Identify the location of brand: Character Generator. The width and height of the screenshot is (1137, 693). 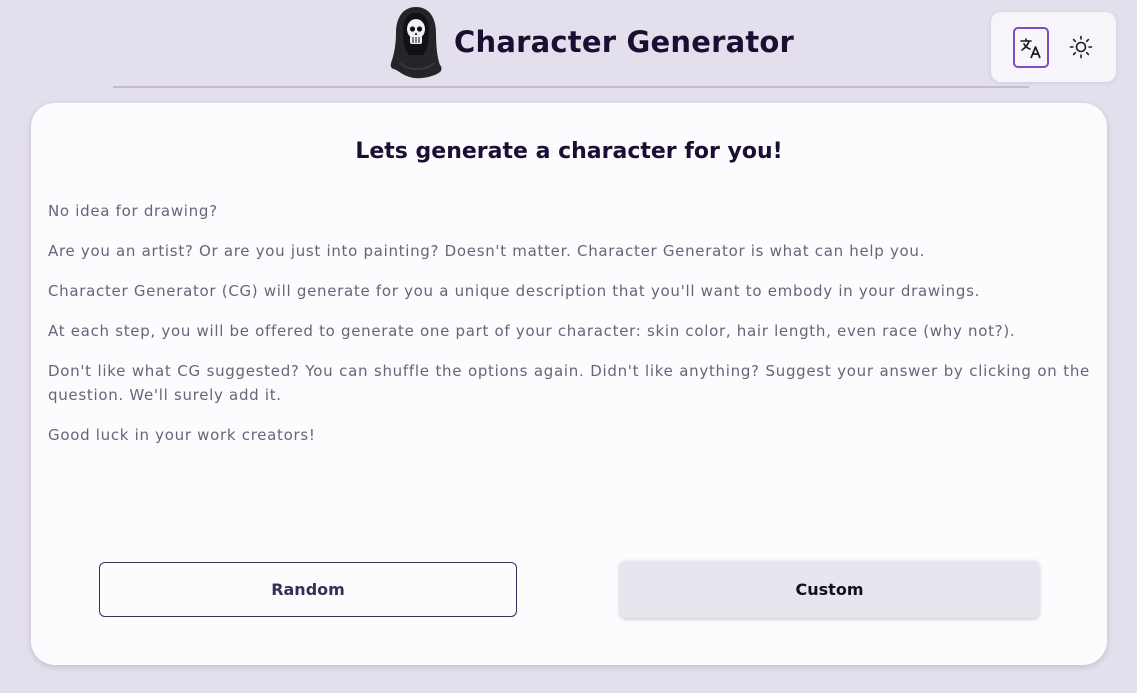
(591, 42).